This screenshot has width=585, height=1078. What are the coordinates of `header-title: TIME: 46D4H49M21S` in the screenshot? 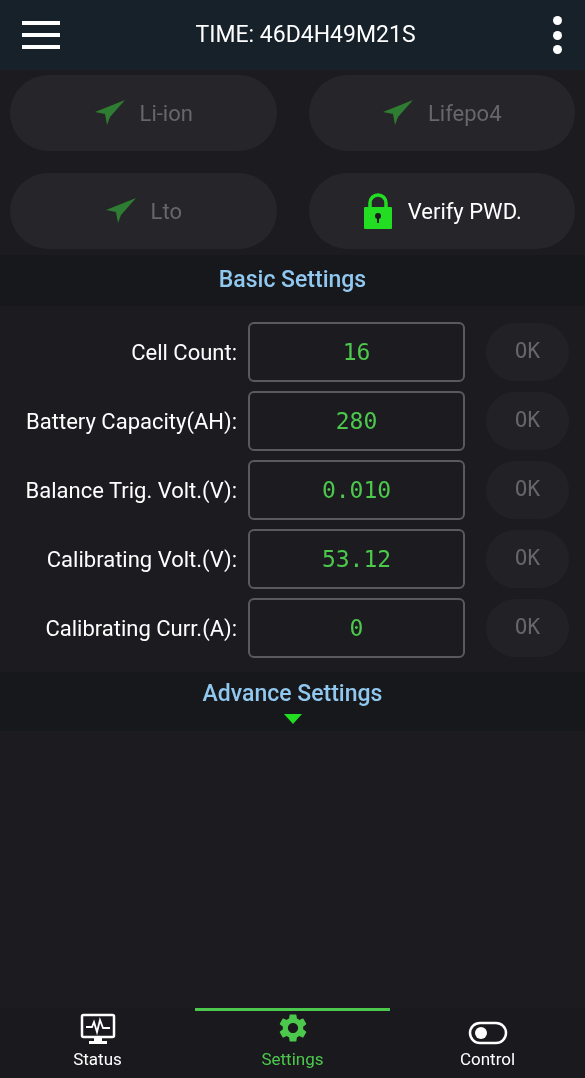 It's located at (305, 34).